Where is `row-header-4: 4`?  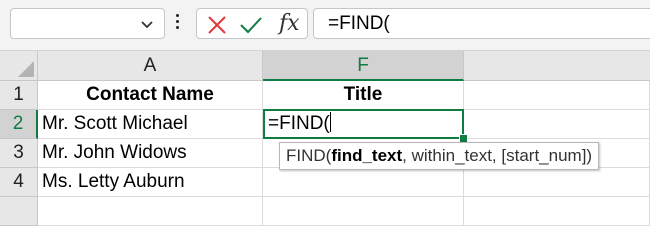 row-header-4: 4 is located at coordinates (19, 182).